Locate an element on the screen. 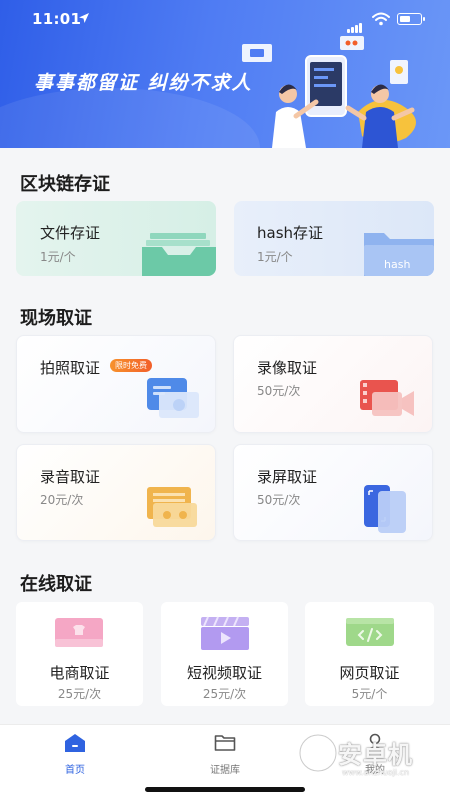 The image size is (450, 800). battery-icon is located at coordinates (411, 19).